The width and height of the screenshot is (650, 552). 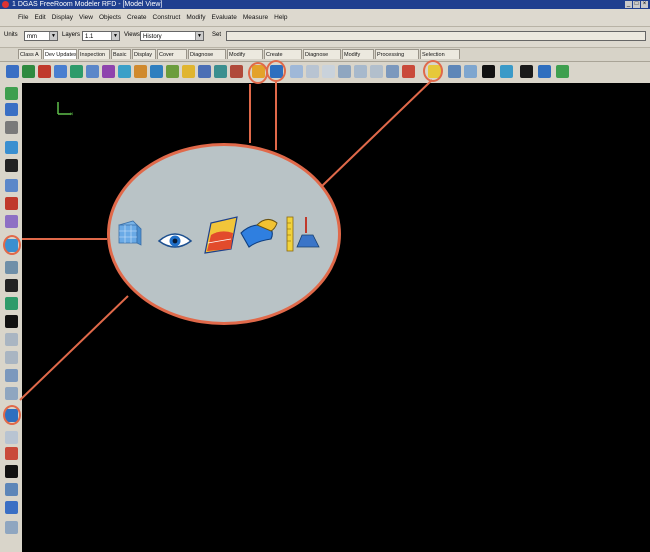 What do you see at coordinates (12, 71) in the screenshot?
I see `select-tool-icon` at bounding box center [12, 71].